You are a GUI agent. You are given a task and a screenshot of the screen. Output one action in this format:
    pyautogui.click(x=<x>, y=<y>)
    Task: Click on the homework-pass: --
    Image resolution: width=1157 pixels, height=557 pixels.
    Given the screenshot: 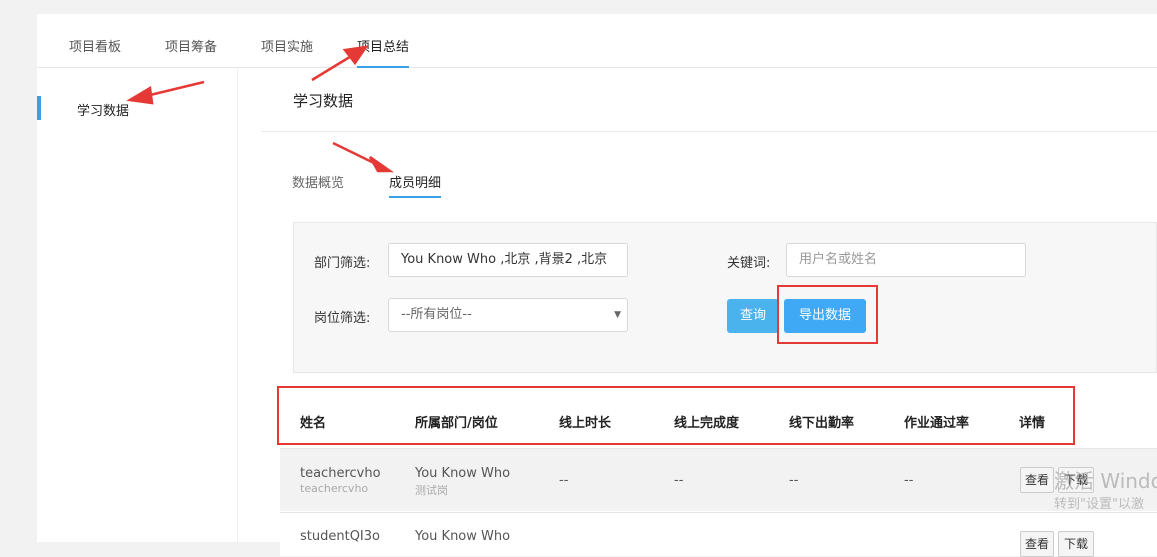 What is the action you would take?
    pyautogui.click(x=909, y=480)
    